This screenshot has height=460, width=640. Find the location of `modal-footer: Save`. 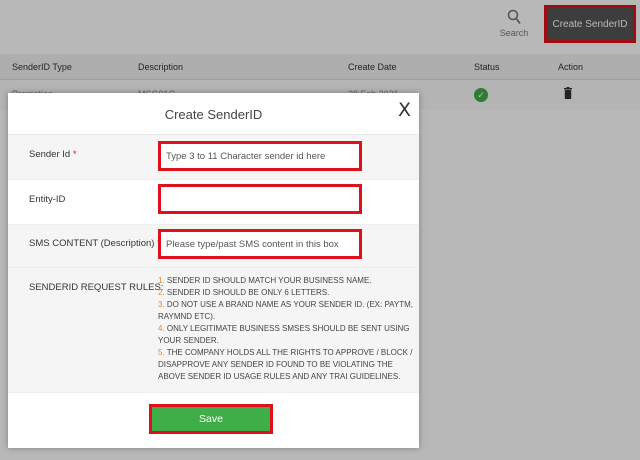

modal-footer: Save is located at coordinates (213, 420).